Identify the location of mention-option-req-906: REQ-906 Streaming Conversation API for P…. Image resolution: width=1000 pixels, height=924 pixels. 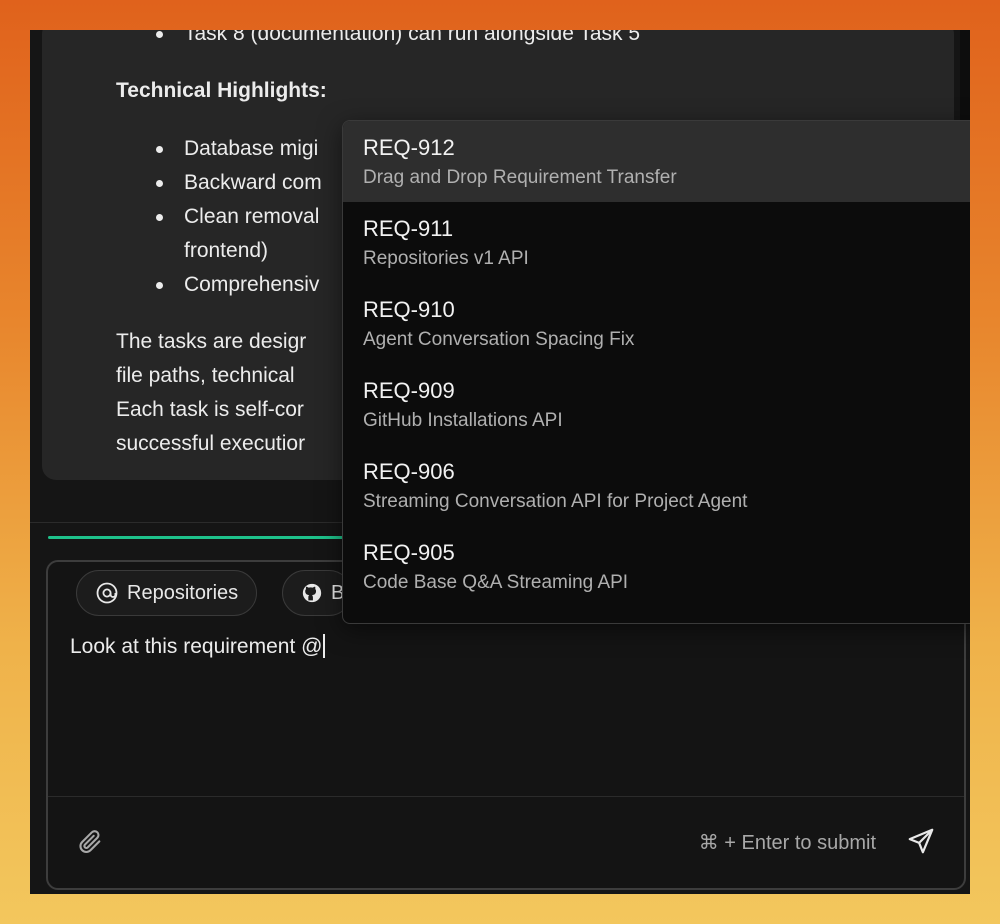
(656, 485).